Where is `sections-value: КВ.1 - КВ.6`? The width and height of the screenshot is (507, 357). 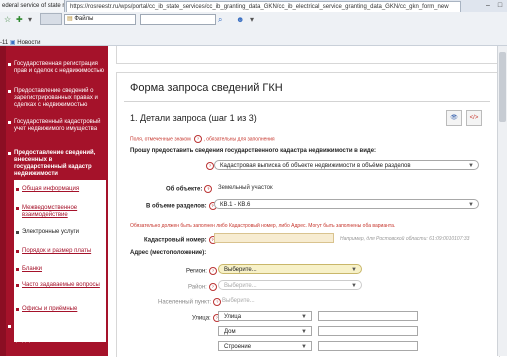
sections-value: КВ.1 - КВ.6 is located at coordinates (235, 205).